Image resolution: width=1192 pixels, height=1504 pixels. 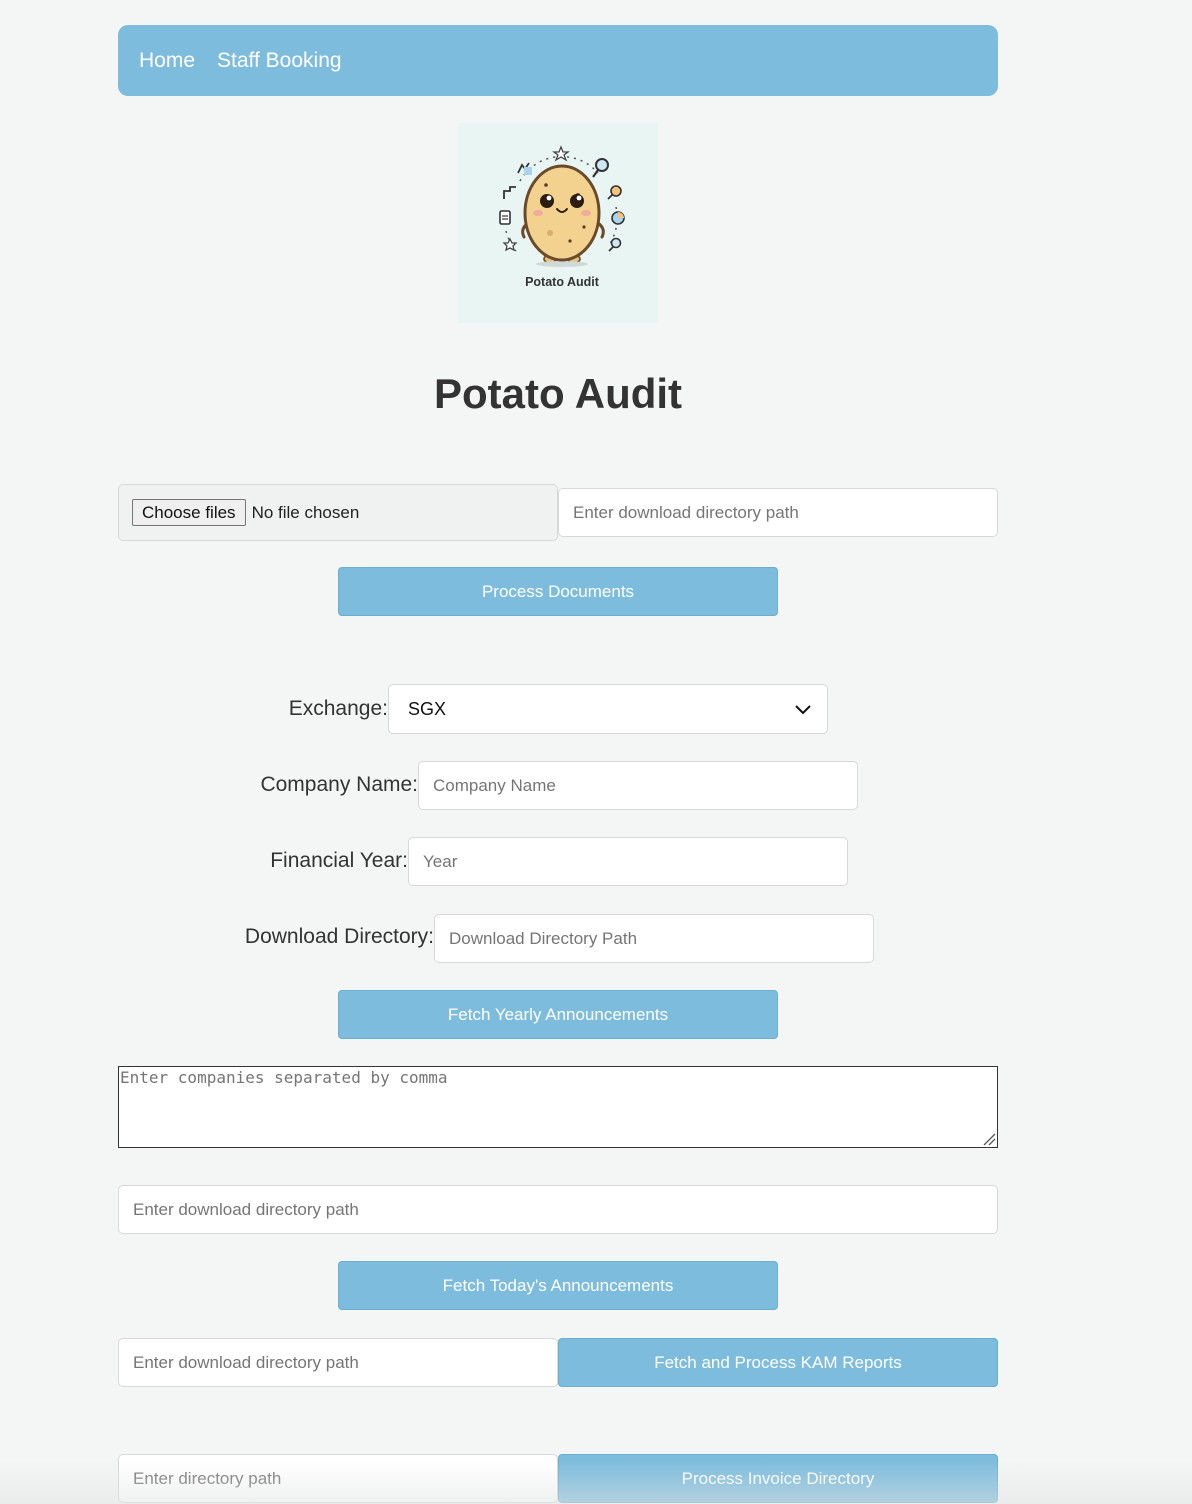 What do you see at coordinates (654, 938) in the screenshot?
I see `download-directory-input` at bounding box center [654, 938].